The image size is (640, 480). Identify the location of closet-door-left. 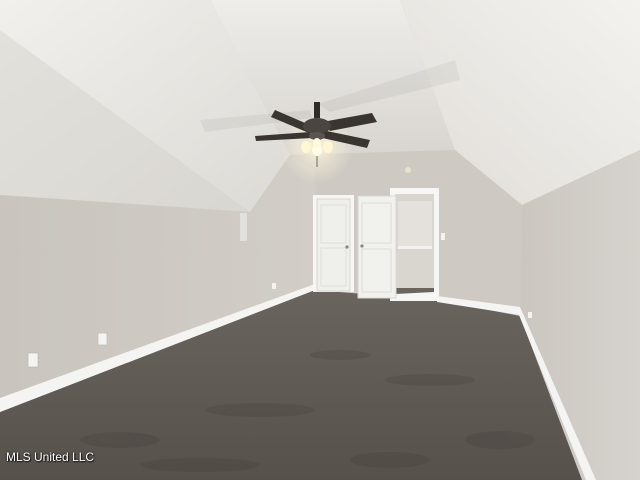
(333, 245).